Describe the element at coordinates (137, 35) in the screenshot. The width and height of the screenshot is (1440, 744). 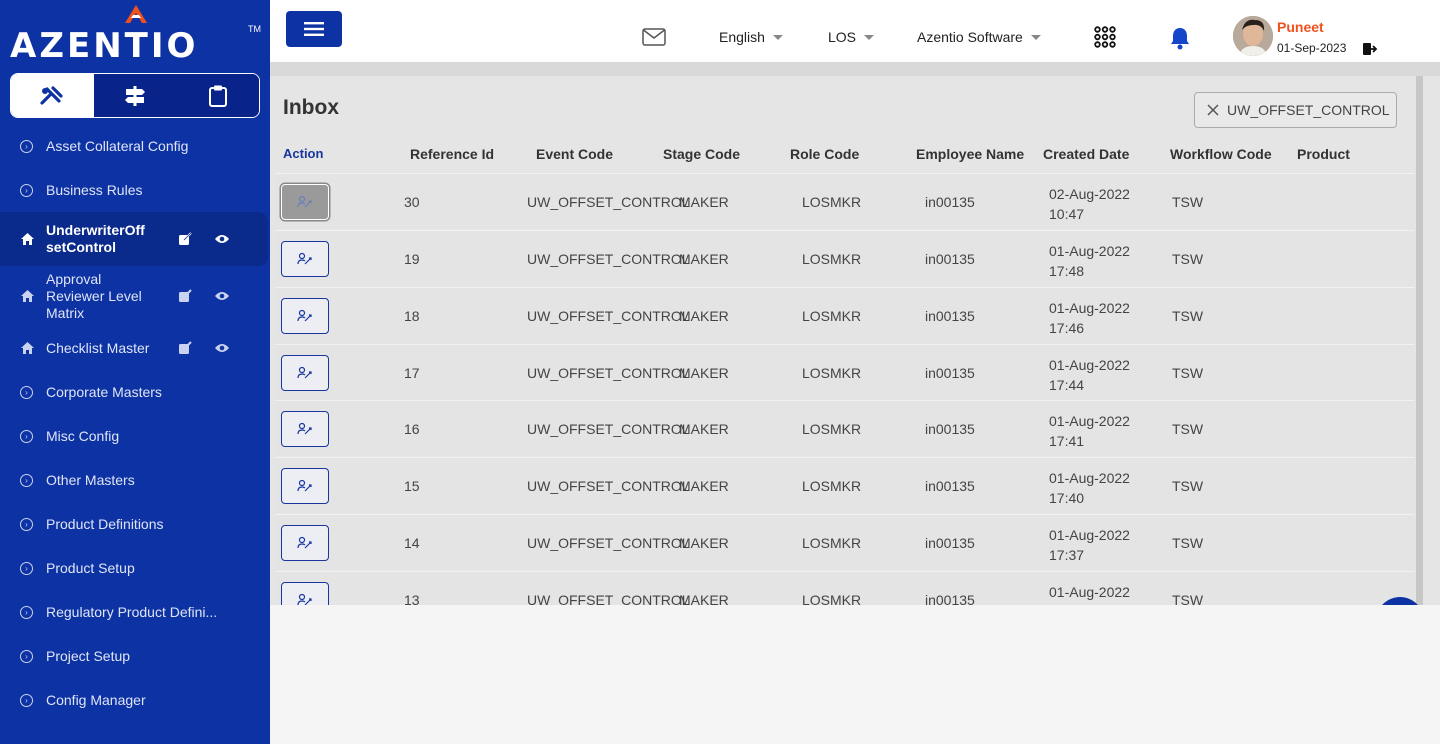
I see `brand-logo: AZENTIO TM` at that location.